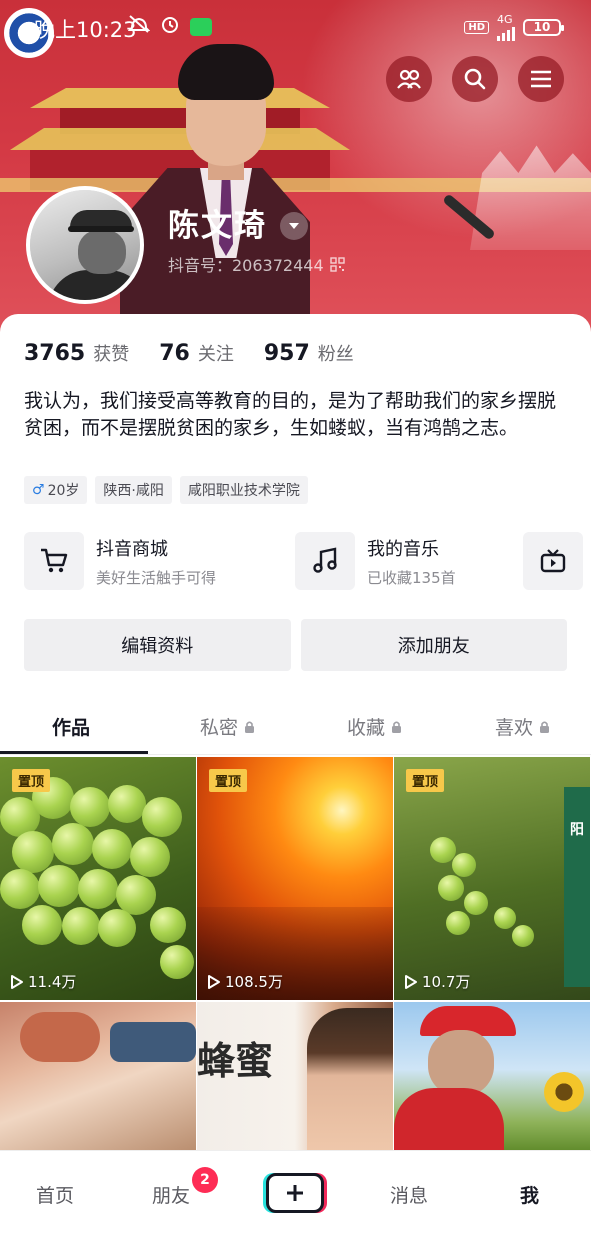 Image resolution: width=591 pixels, height=1233 pixels. I want to click on friends-icon-button, so click(409, 79).